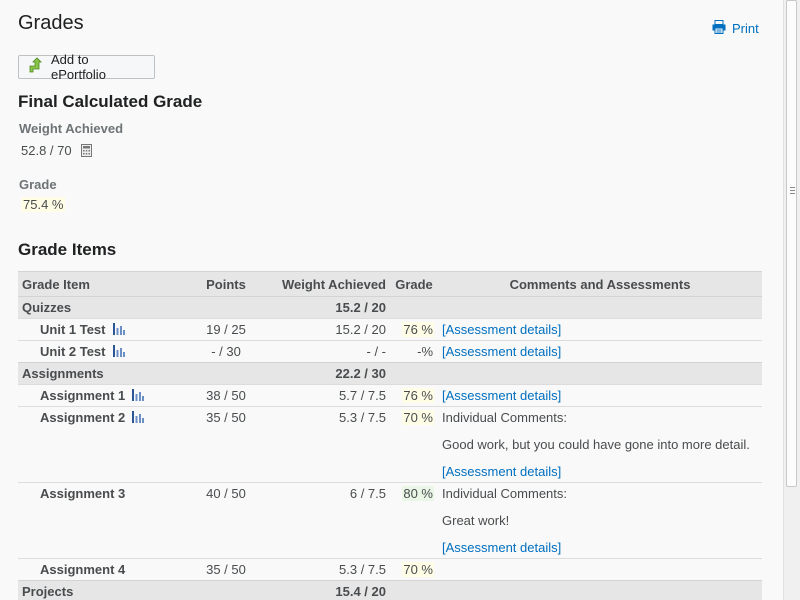  I want to click on print-button: Print, so click(735, 28).